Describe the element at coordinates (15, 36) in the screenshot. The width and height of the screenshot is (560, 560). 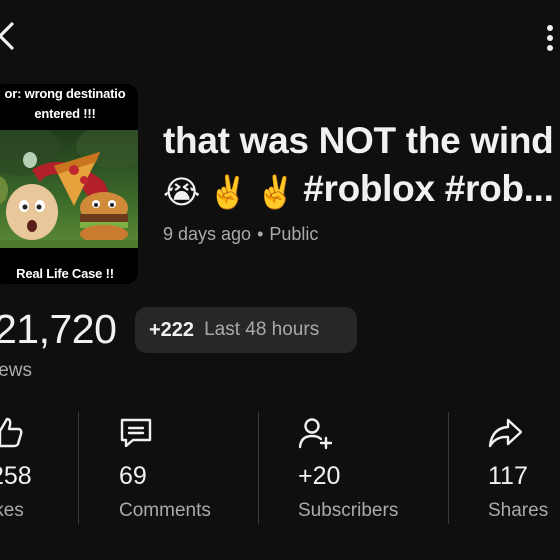
I see `back-button` at that location.